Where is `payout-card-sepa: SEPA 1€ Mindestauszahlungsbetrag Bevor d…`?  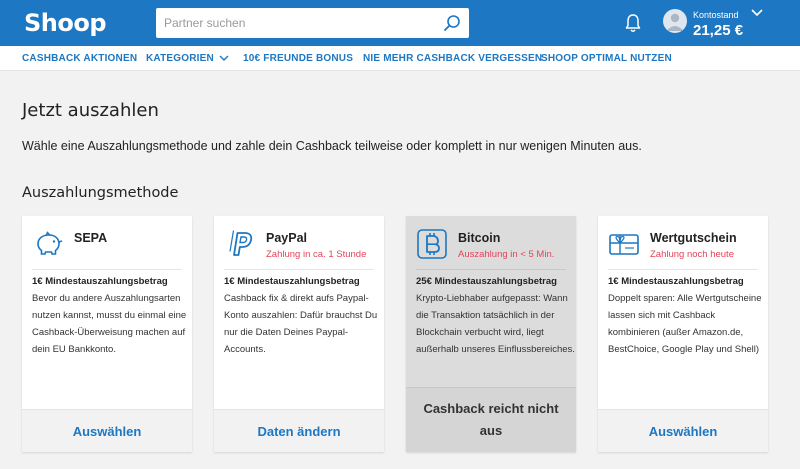 payout-card-sepa: SEPA 1€ Mindestauszahlungsbetrag Bevor d… is located at coordinates (107, 334).